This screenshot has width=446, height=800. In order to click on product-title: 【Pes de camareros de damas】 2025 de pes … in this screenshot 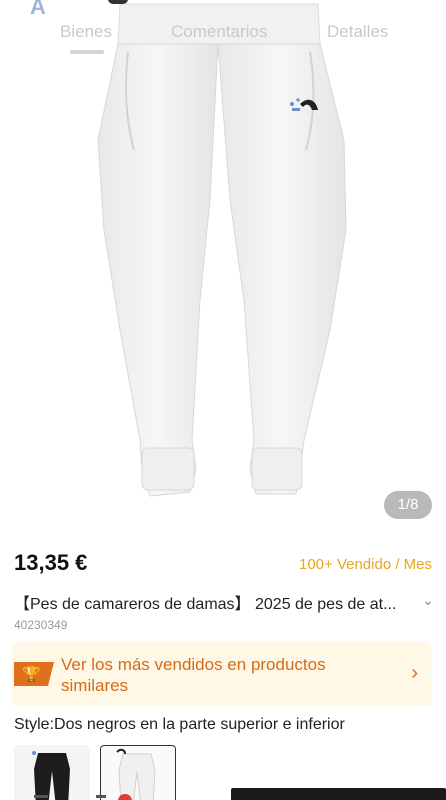, I will do `click(205, 604)`.